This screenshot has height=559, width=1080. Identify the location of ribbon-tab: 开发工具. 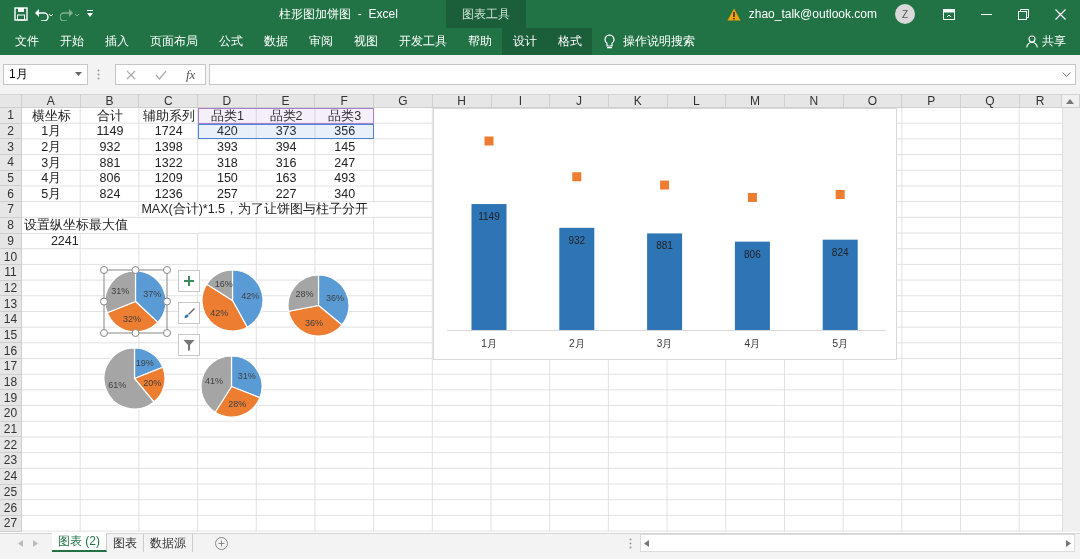
(422, 41).